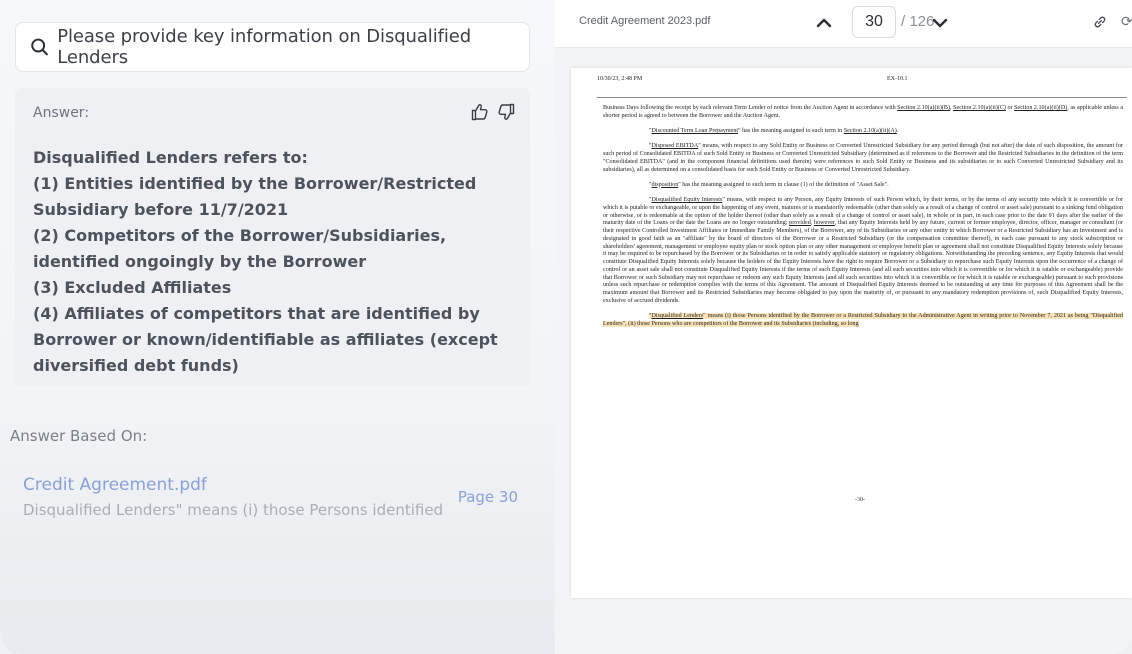 Image resolution: width=1132 pixels, height=654 pixels. I want to click on link-icon, so click(1100, 22).